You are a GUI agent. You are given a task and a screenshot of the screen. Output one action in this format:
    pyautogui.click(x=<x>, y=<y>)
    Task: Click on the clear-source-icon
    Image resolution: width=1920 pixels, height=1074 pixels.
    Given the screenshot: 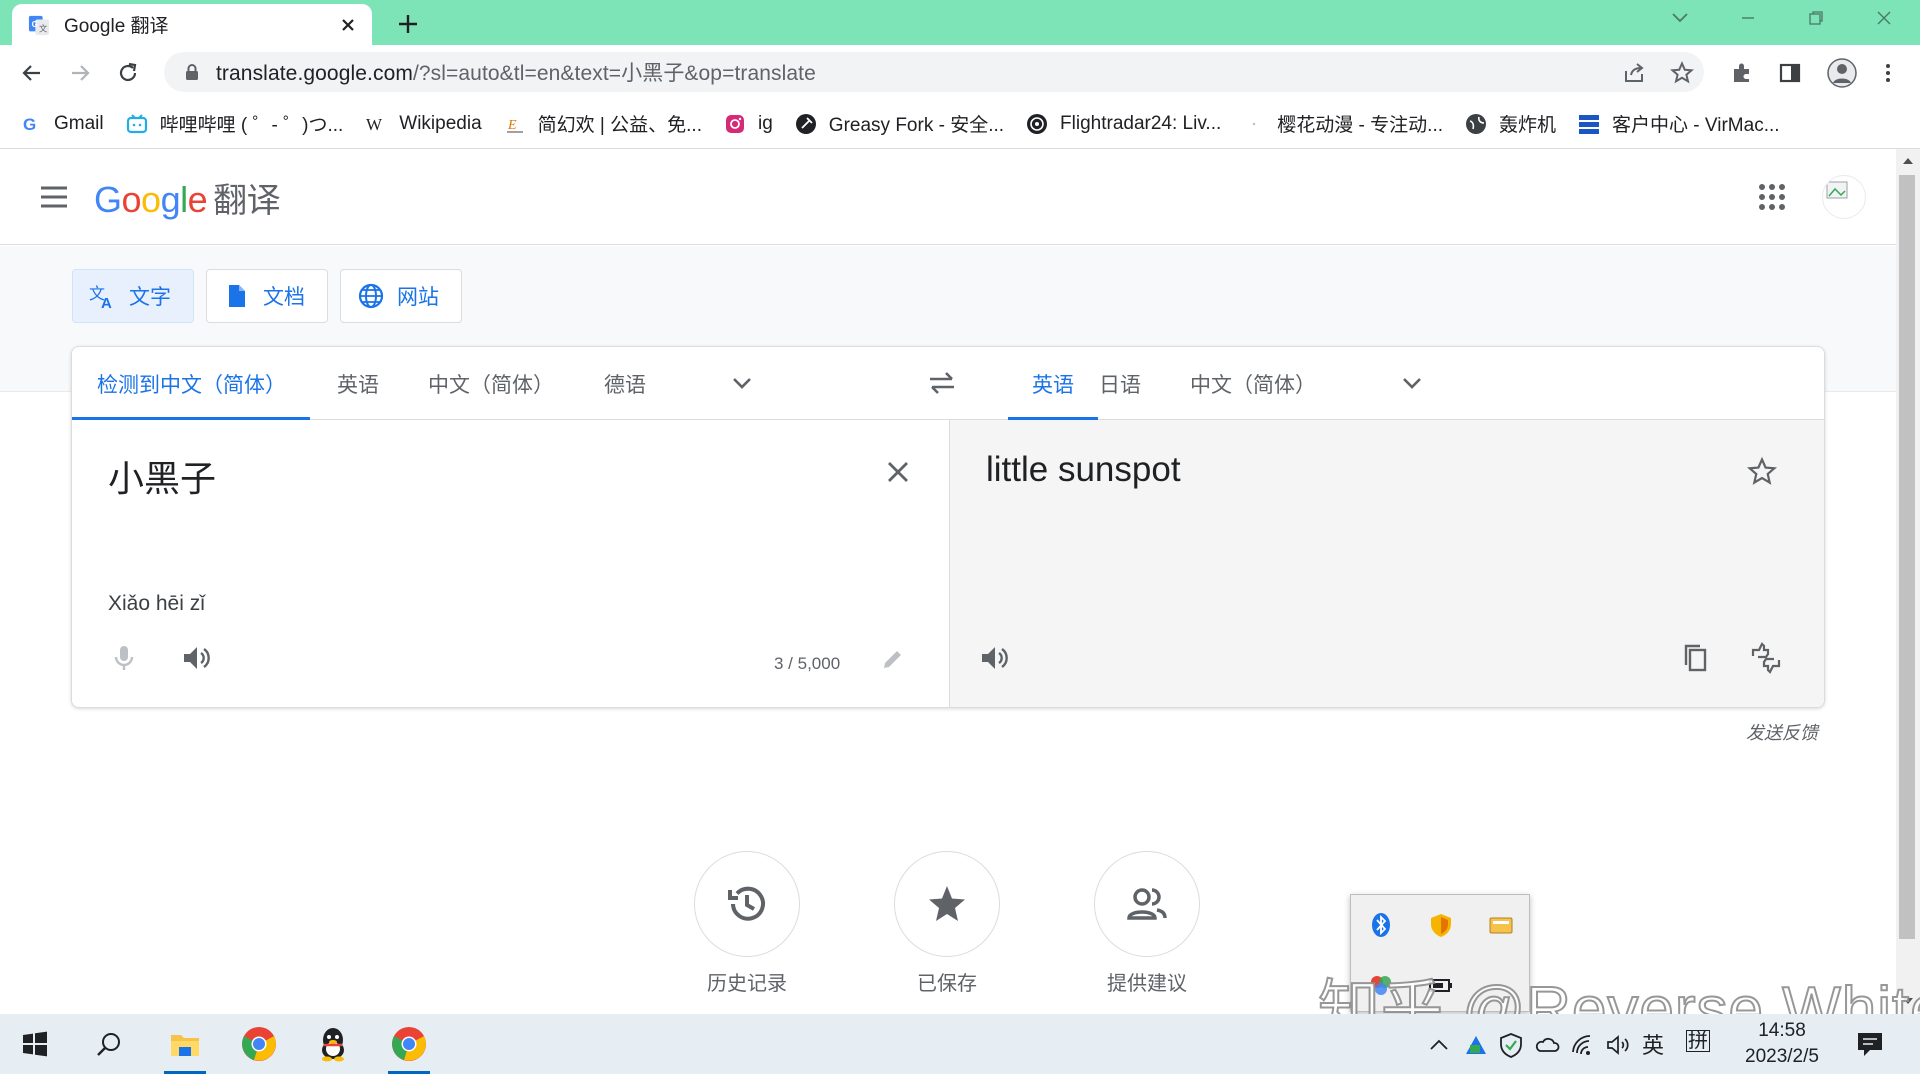 What is the action you would take?
    pyautogui.click(x=898, y=472)
    